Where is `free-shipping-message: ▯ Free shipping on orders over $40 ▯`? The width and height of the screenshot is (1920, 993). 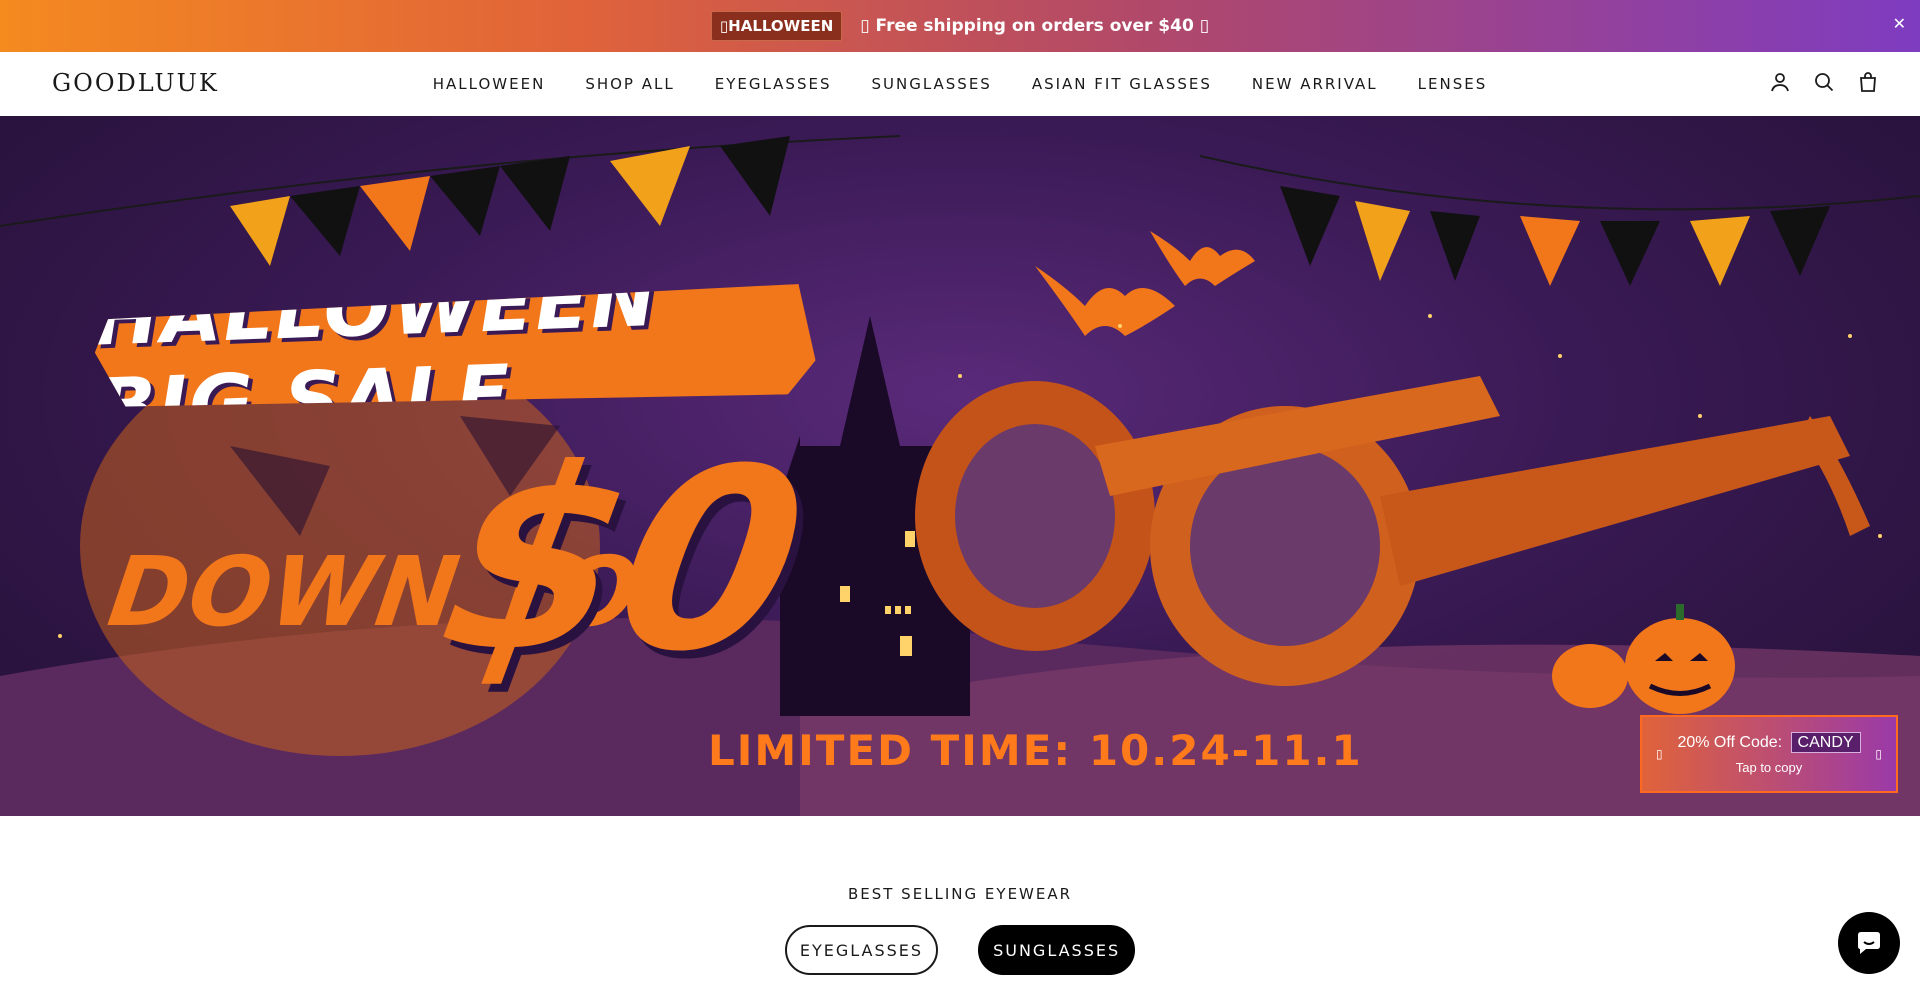 free-shipping-message: ▯ Free shipping on orders over $40 ▯ is located at coordinates (1035, 26).